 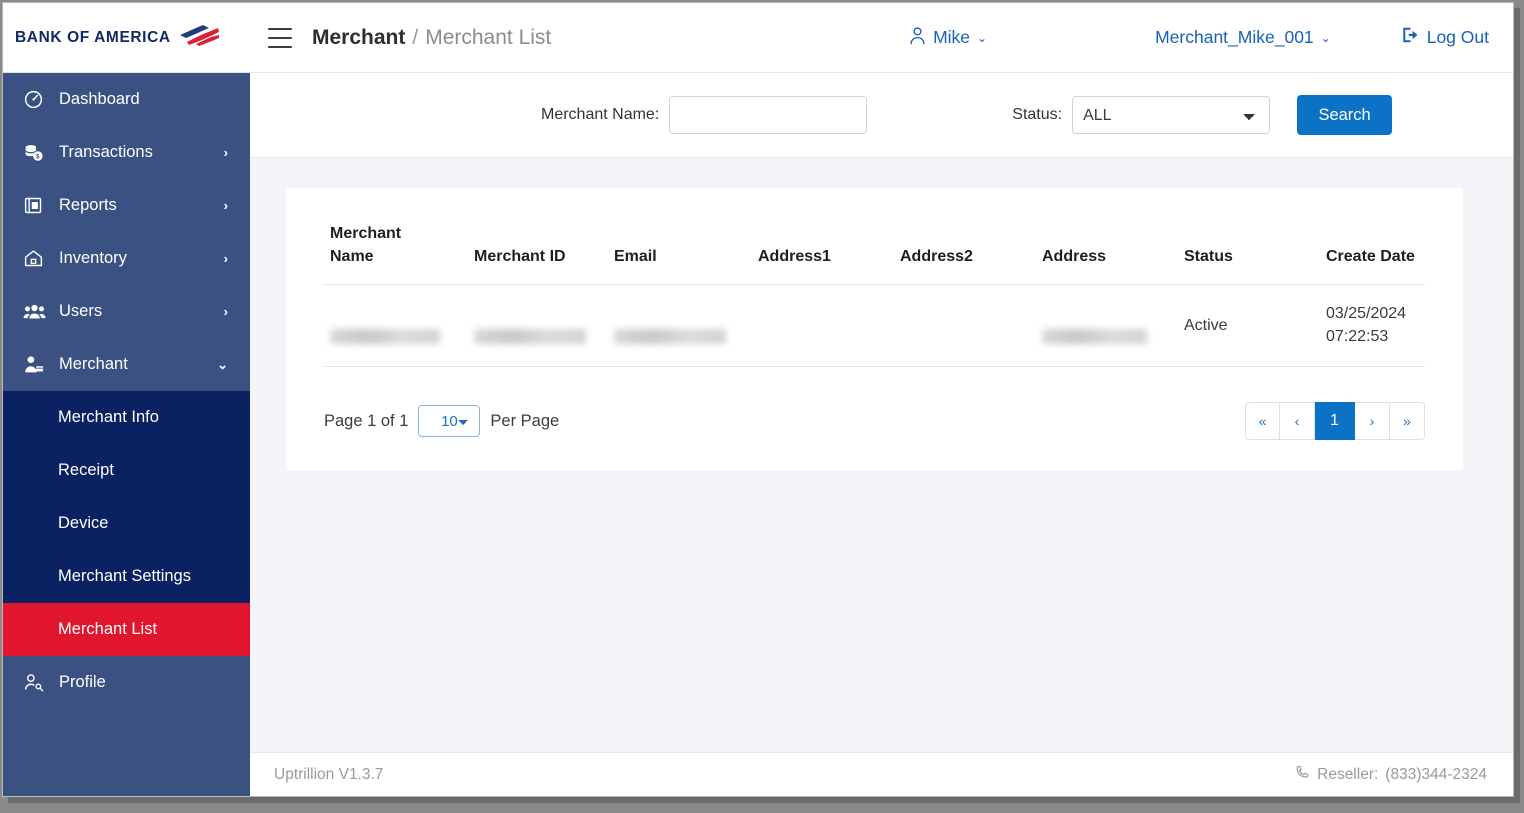 What do you see at coordinates (874, 421) in the screenshot?
I see `pagination-bar: Page 1 of 1 10 25 50 100 Per Page « ‹ 1` at bounding box center [874, 421].